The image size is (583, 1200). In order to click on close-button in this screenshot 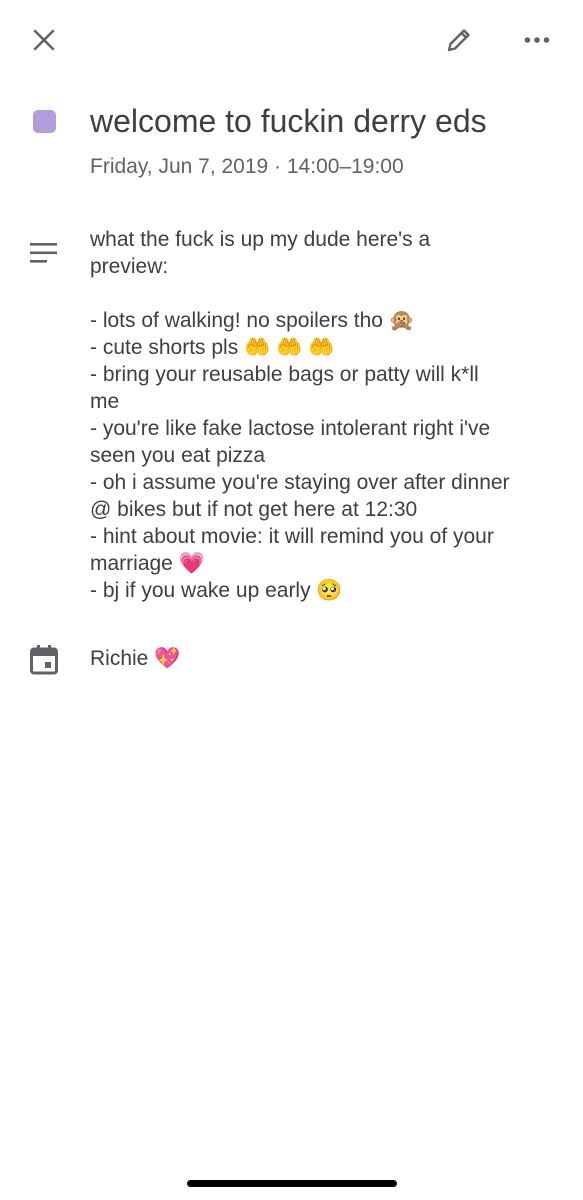, I will do `click(44, 40)`.